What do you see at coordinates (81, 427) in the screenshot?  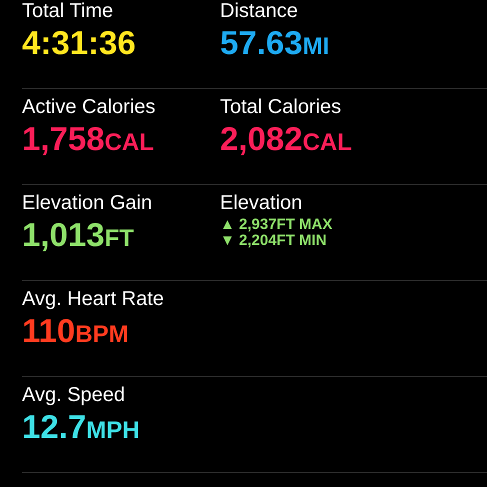 I see `metric-value: 12.7MPH` at bounding box center [81, 427].